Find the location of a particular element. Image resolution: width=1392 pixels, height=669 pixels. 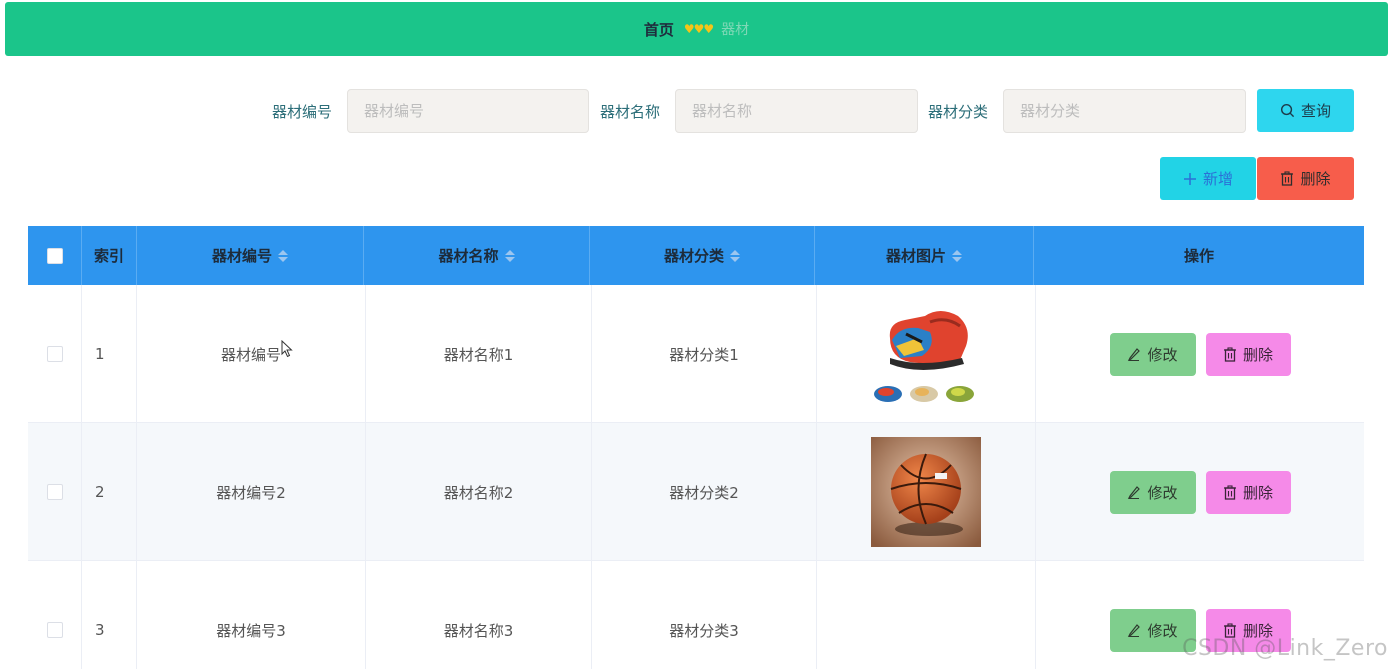

header-operation: 操作 is located at coordinates (1199, 255).